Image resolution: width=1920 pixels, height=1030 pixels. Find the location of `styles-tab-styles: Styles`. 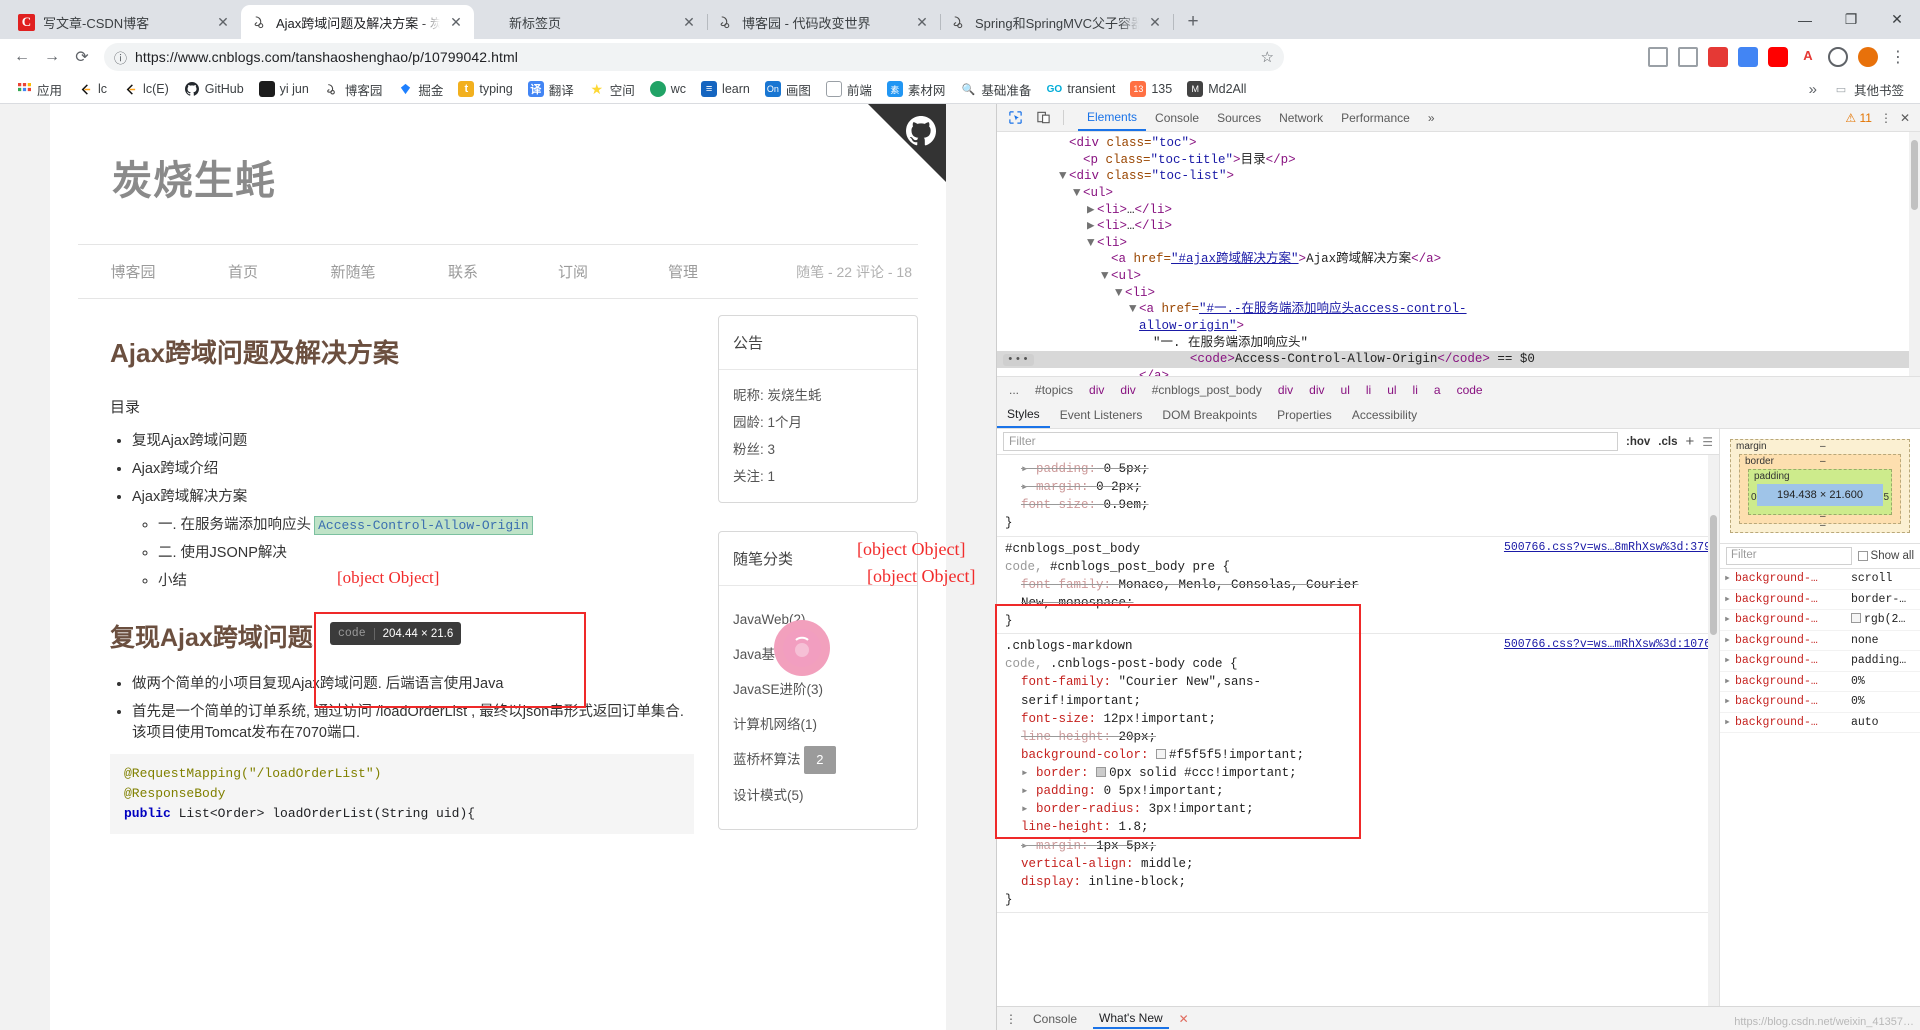

styles-tab-styles: Styles is located at coordinates (1023, 415).